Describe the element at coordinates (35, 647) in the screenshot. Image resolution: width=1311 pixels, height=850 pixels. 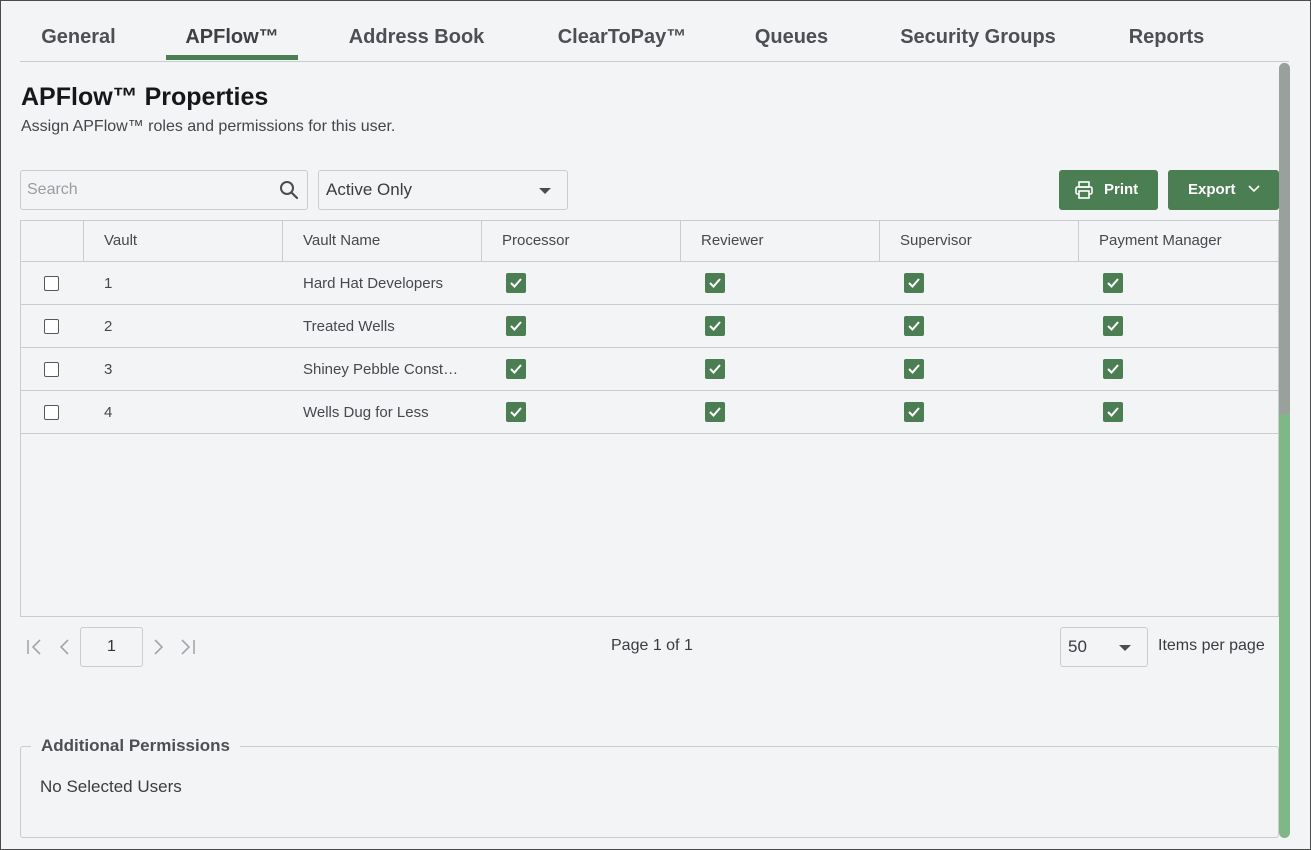
I see `first-page-icon` at that location.